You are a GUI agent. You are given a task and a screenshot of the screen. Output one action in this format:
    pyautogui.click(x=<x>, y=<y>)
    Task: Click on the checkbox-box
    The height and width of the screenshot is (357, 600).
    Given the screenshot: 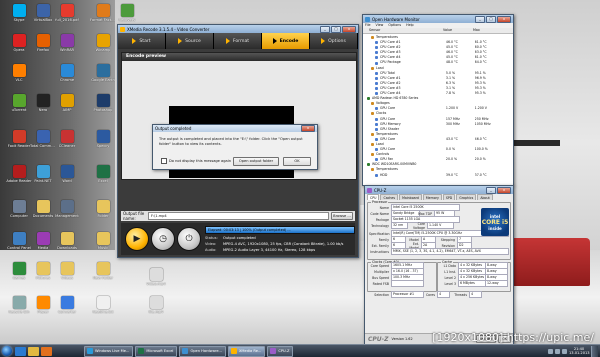 What is the action you would take?
    pyautogui.click(x=164, y=161)
    